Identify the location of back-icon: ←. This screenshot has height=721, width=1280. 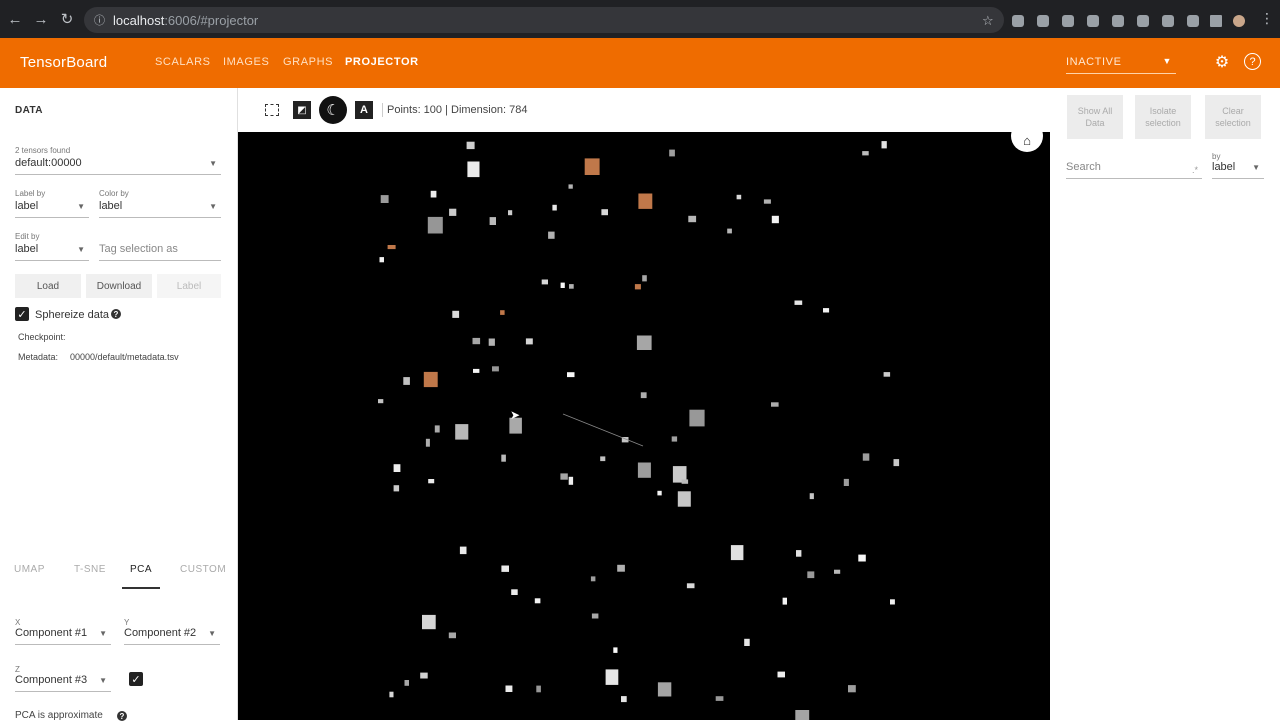
(15, 19).